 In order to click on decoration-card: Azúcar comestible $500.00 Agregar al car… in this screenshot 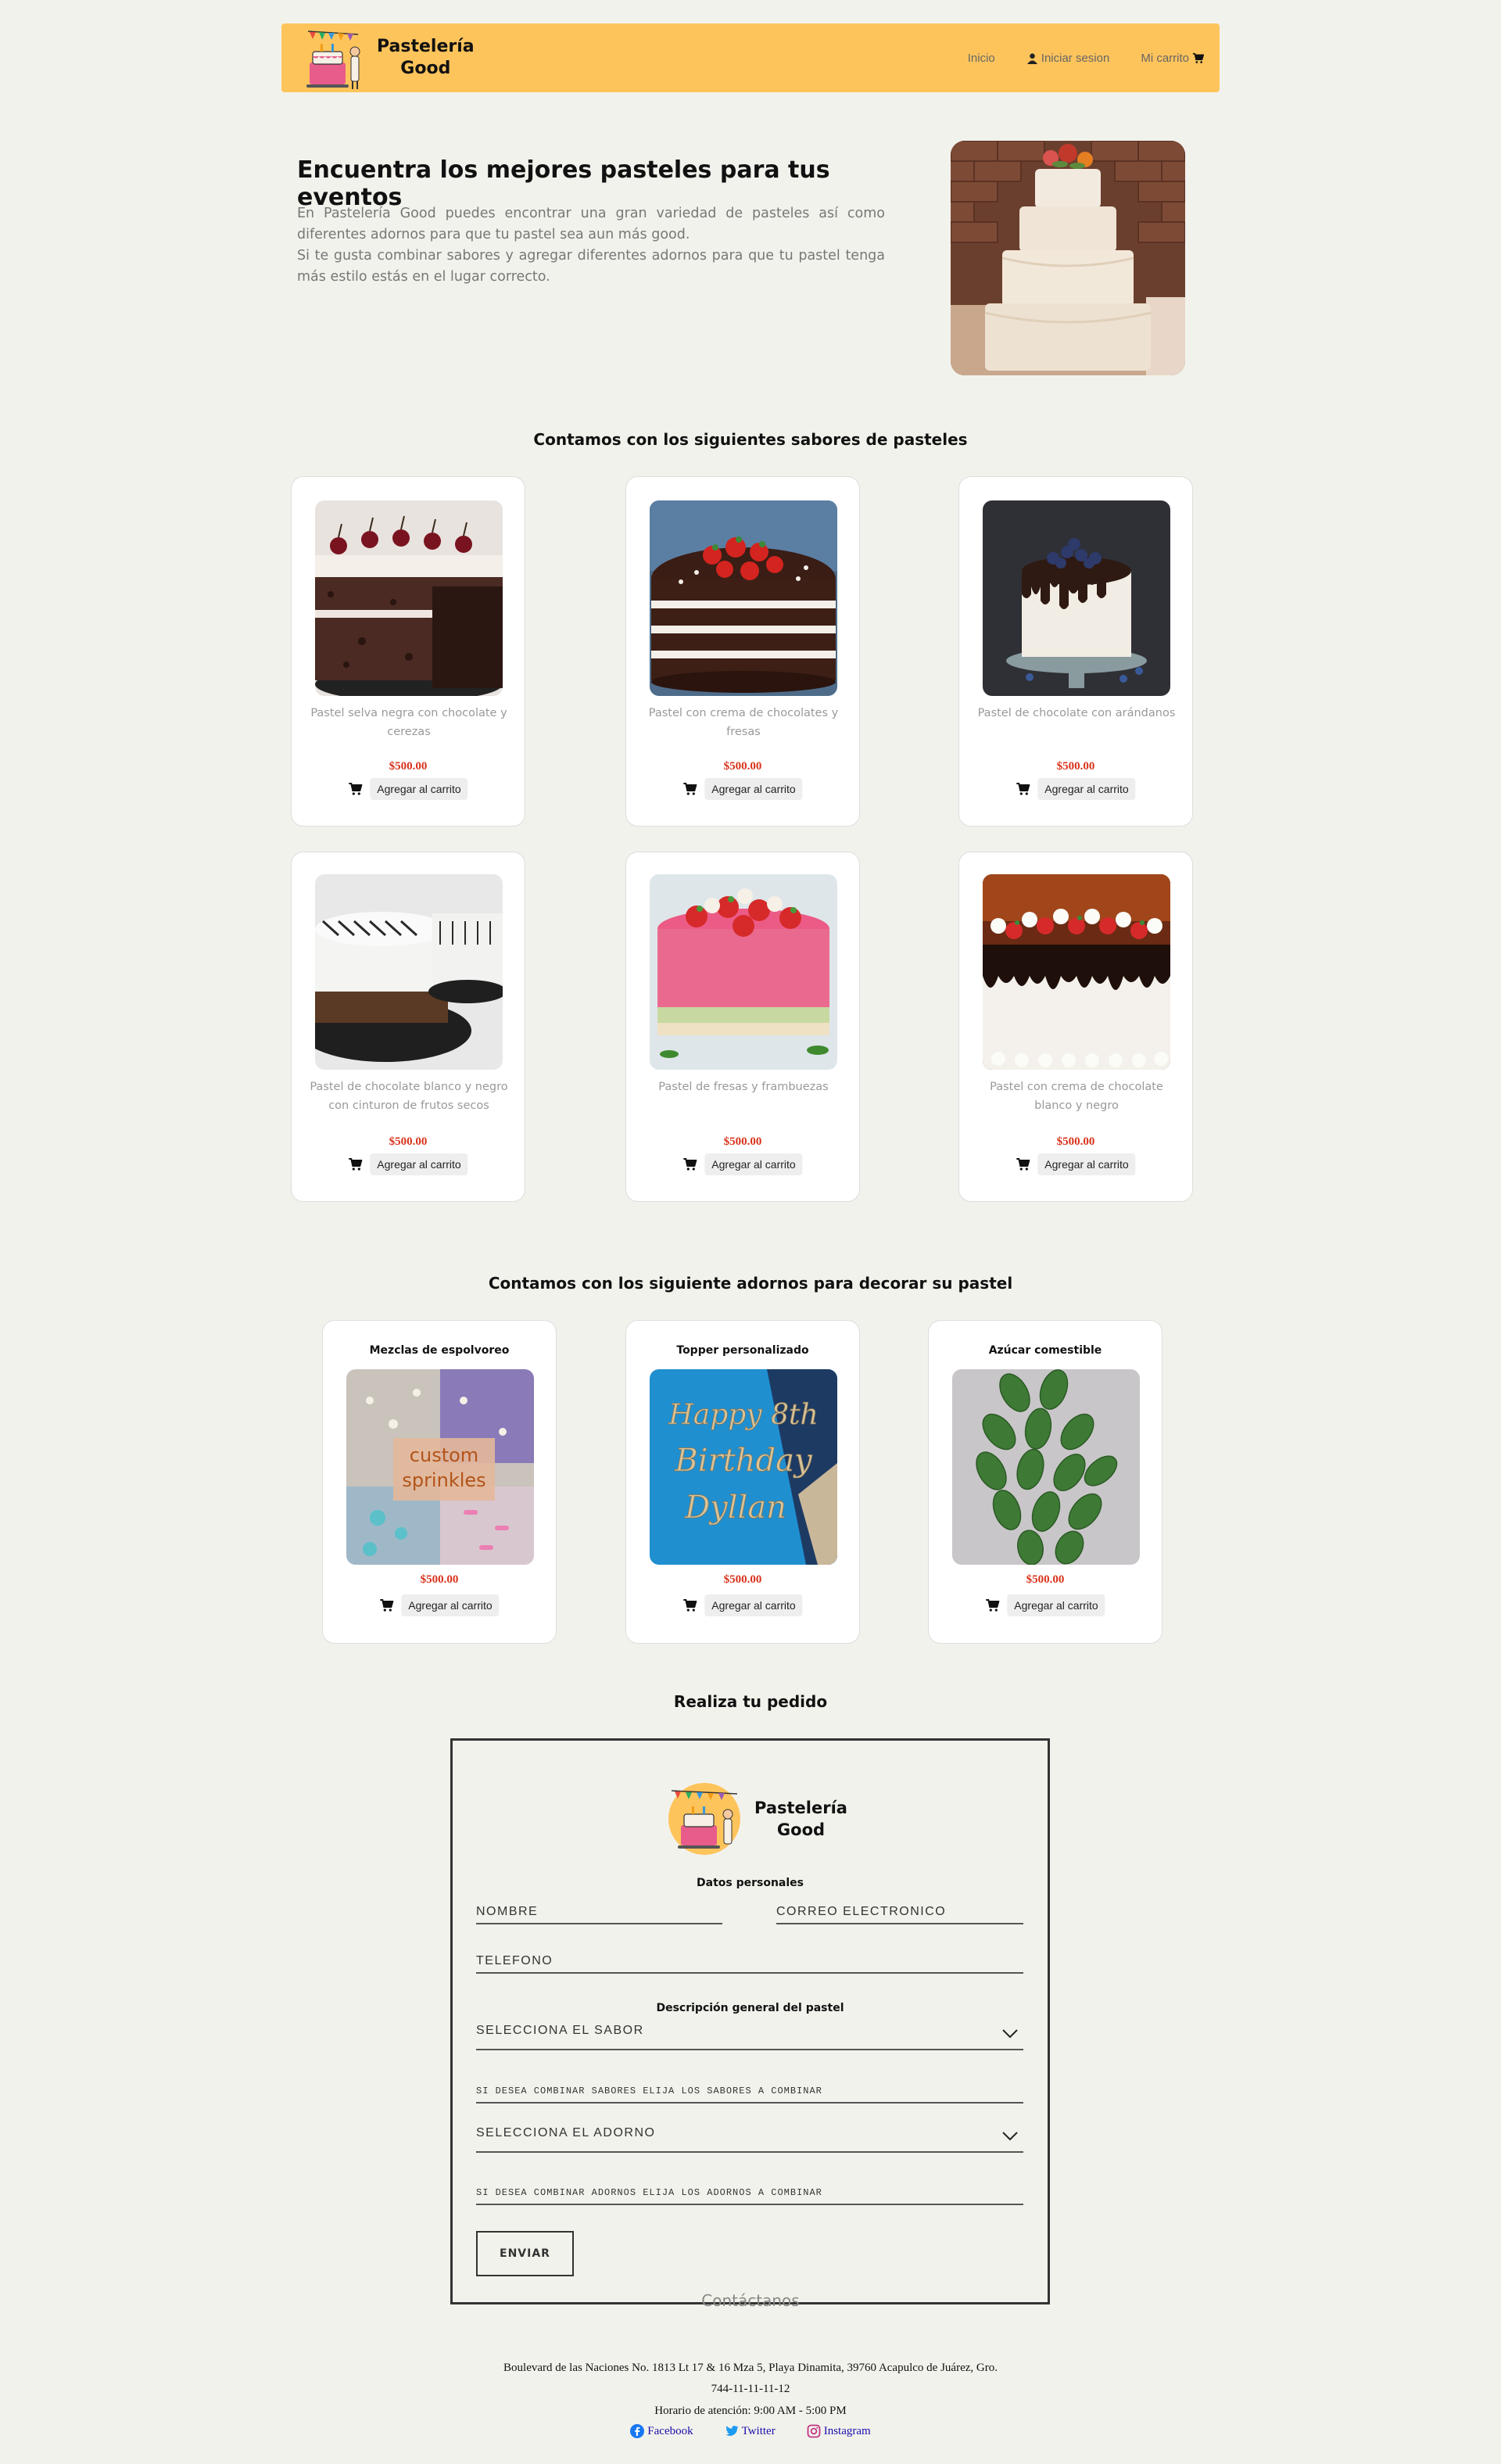, I will do `click(1045, 1482)`.